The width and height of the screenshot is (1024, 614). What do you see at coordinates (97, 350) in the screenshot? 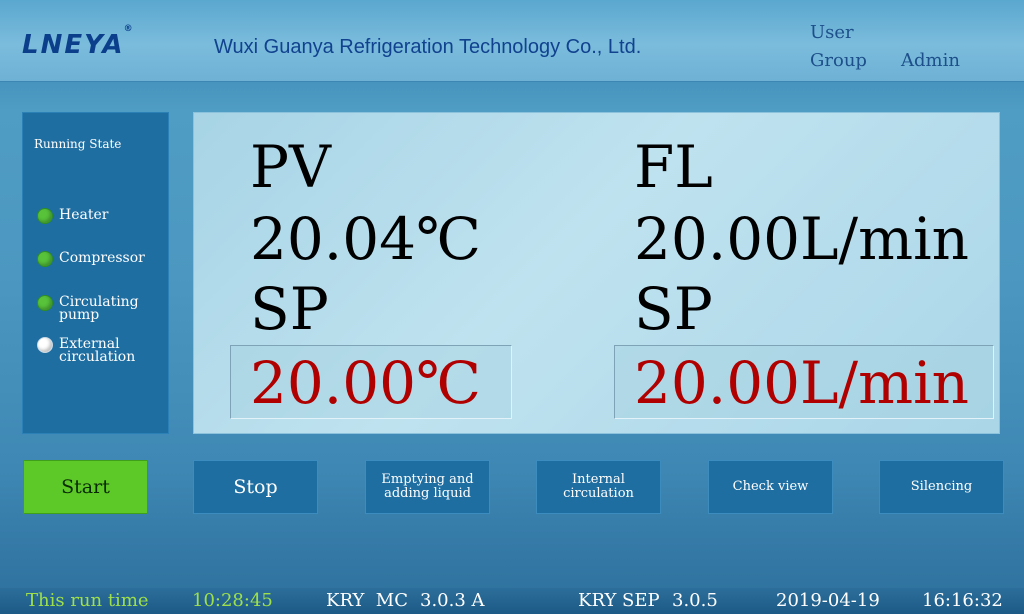
I see `indicator-label: External circulation` at bounding box center [97, 350].